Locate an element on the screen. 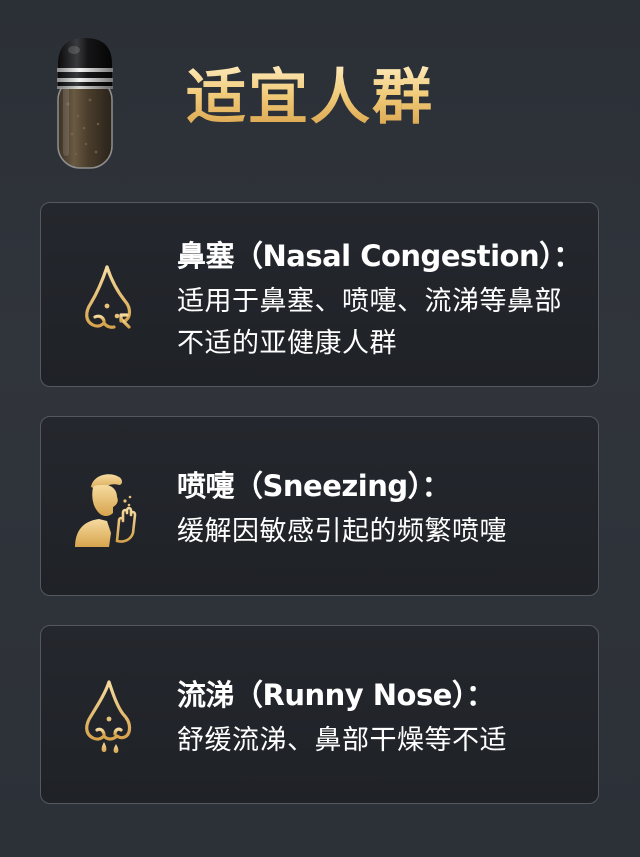  card-description: 舒缓流涕、鼻部干燥等不适 is located at coordinates (342, 740).